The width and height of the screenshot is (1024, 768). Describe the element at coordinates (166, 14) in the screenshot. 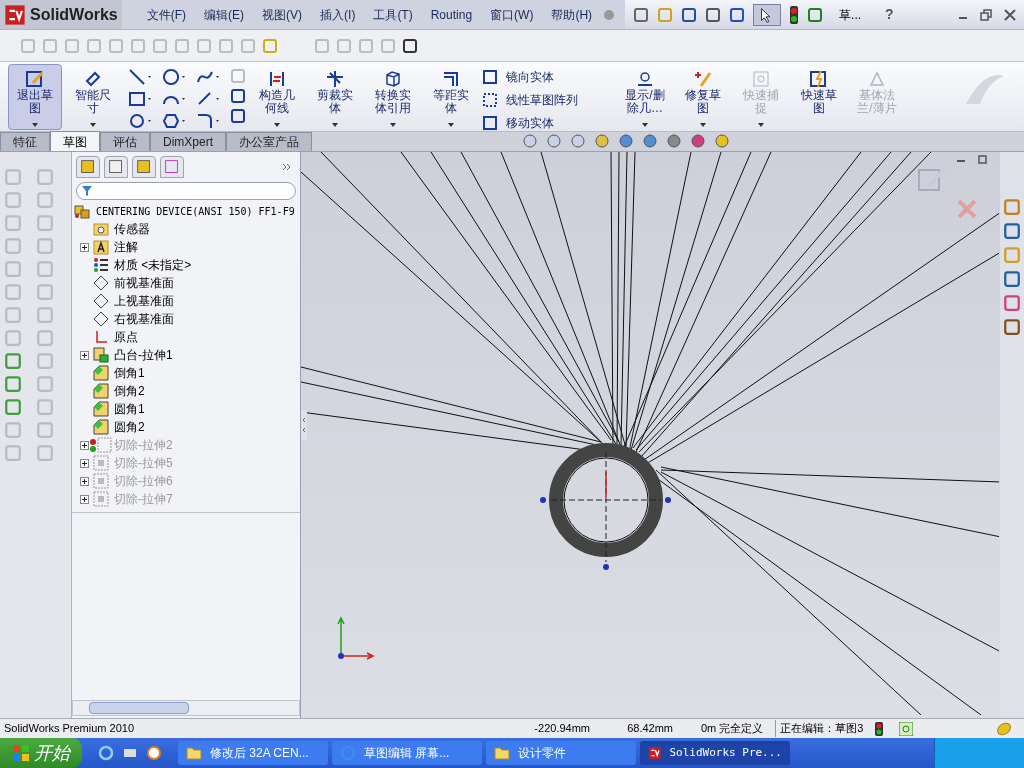

I see `menu-item: 文件(F)` at that location.